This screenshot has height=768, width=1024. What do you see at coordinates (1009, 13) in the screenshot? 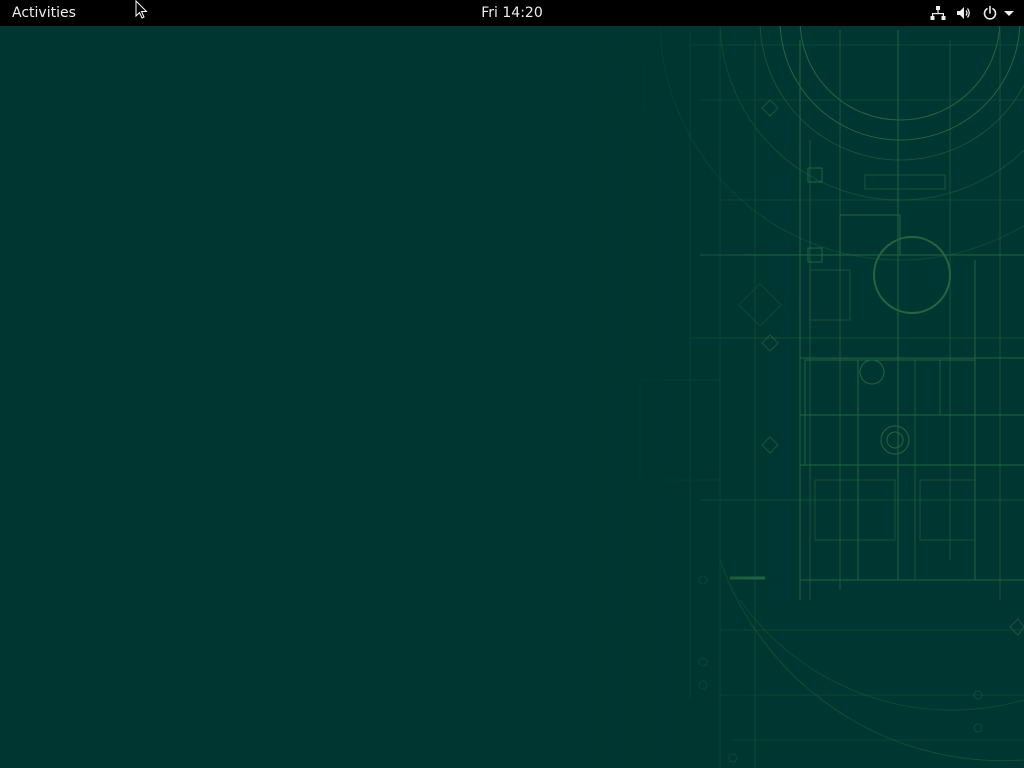
I see `chevron-down-icon` at bounding box center [1009, 13].